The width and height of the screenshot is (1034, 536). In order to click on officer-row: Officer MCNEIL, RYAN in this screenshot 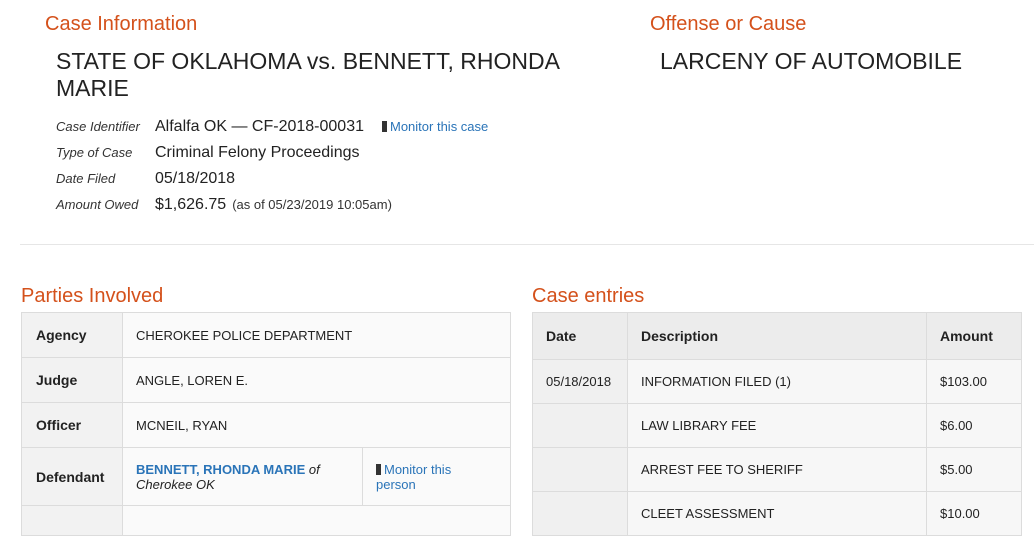, I will do `click(266, 425)`.